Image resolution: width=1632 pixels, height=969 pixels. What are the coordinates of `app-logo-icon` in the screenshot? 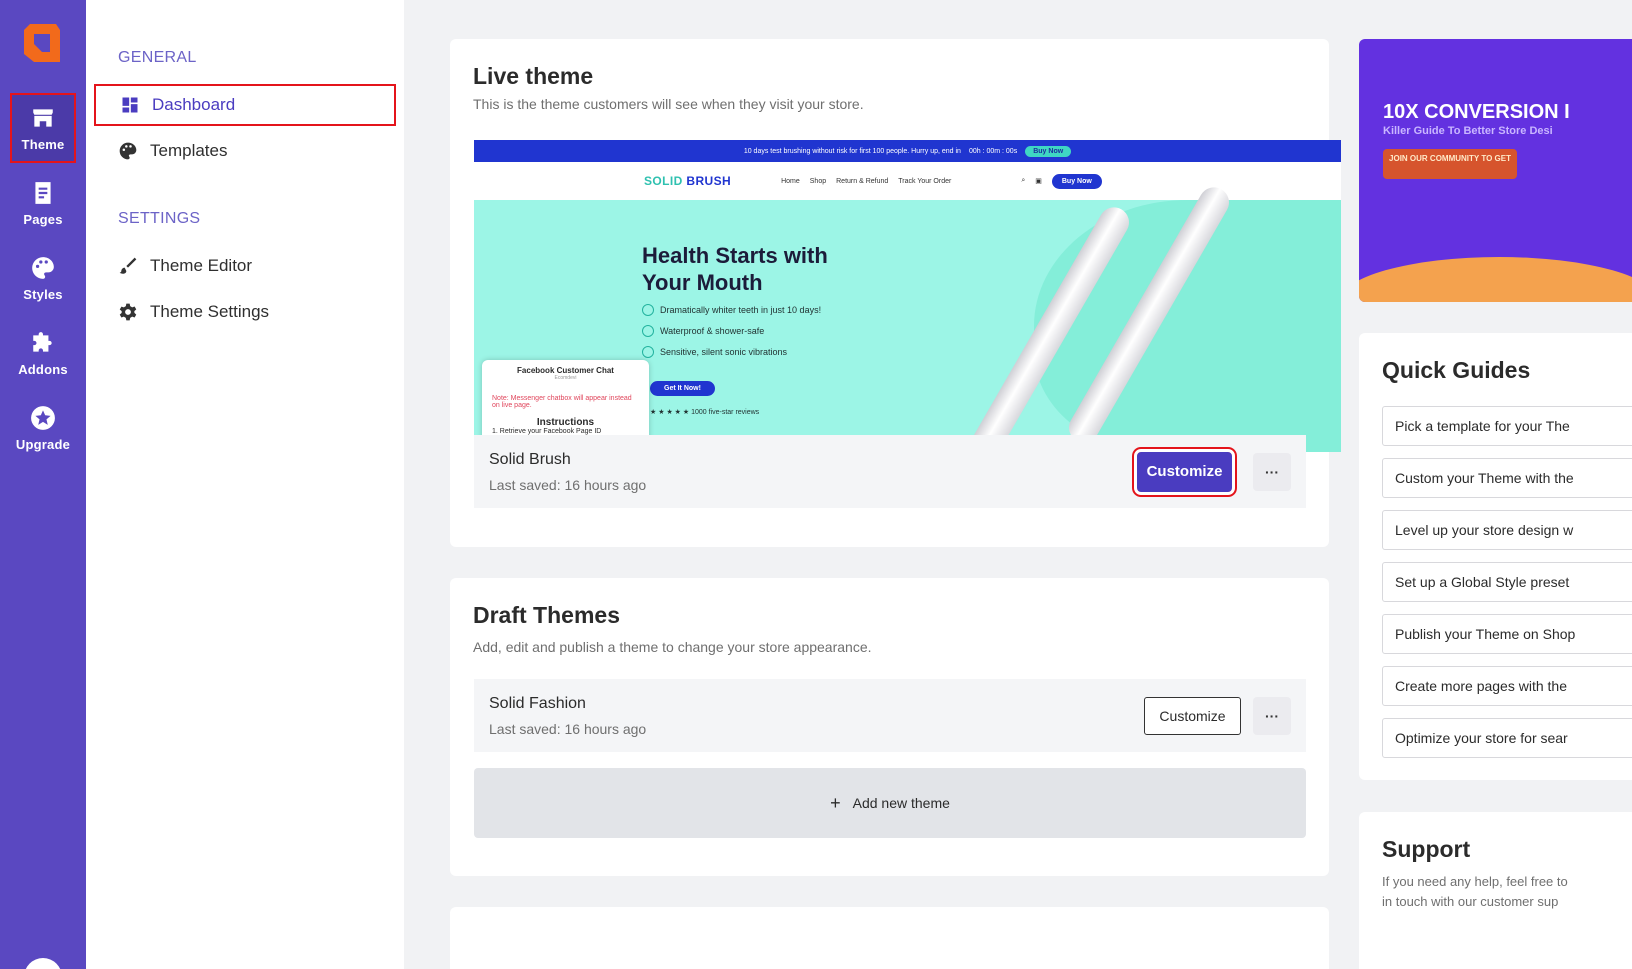 It's located at (42, 43).